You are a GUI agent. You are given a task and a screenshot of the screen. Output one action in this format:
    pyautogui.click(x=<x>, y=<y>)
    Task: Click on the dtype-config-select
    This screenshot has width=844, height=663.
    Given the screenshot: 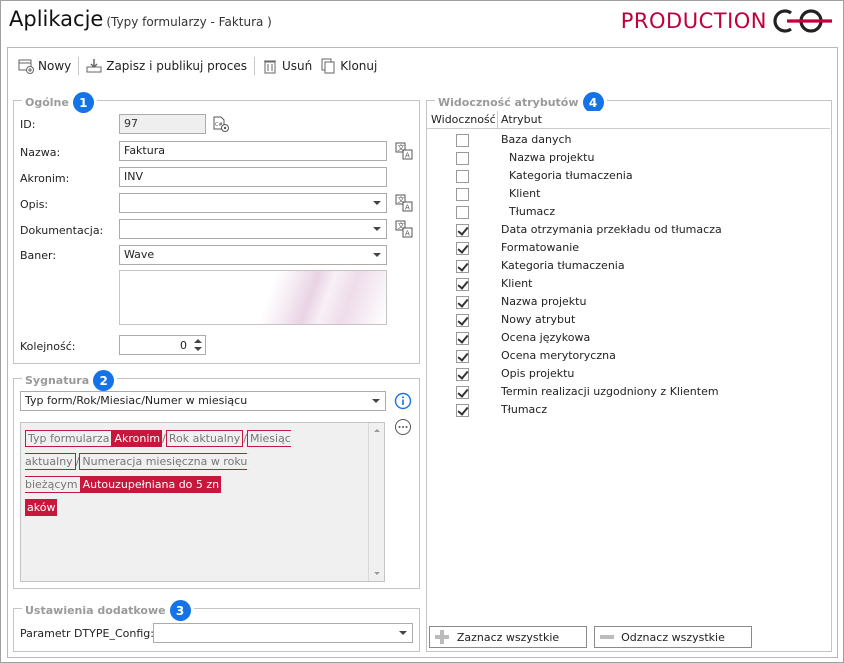 What is the action you would take?
    pyautogui.click(x=283, y=633)
    